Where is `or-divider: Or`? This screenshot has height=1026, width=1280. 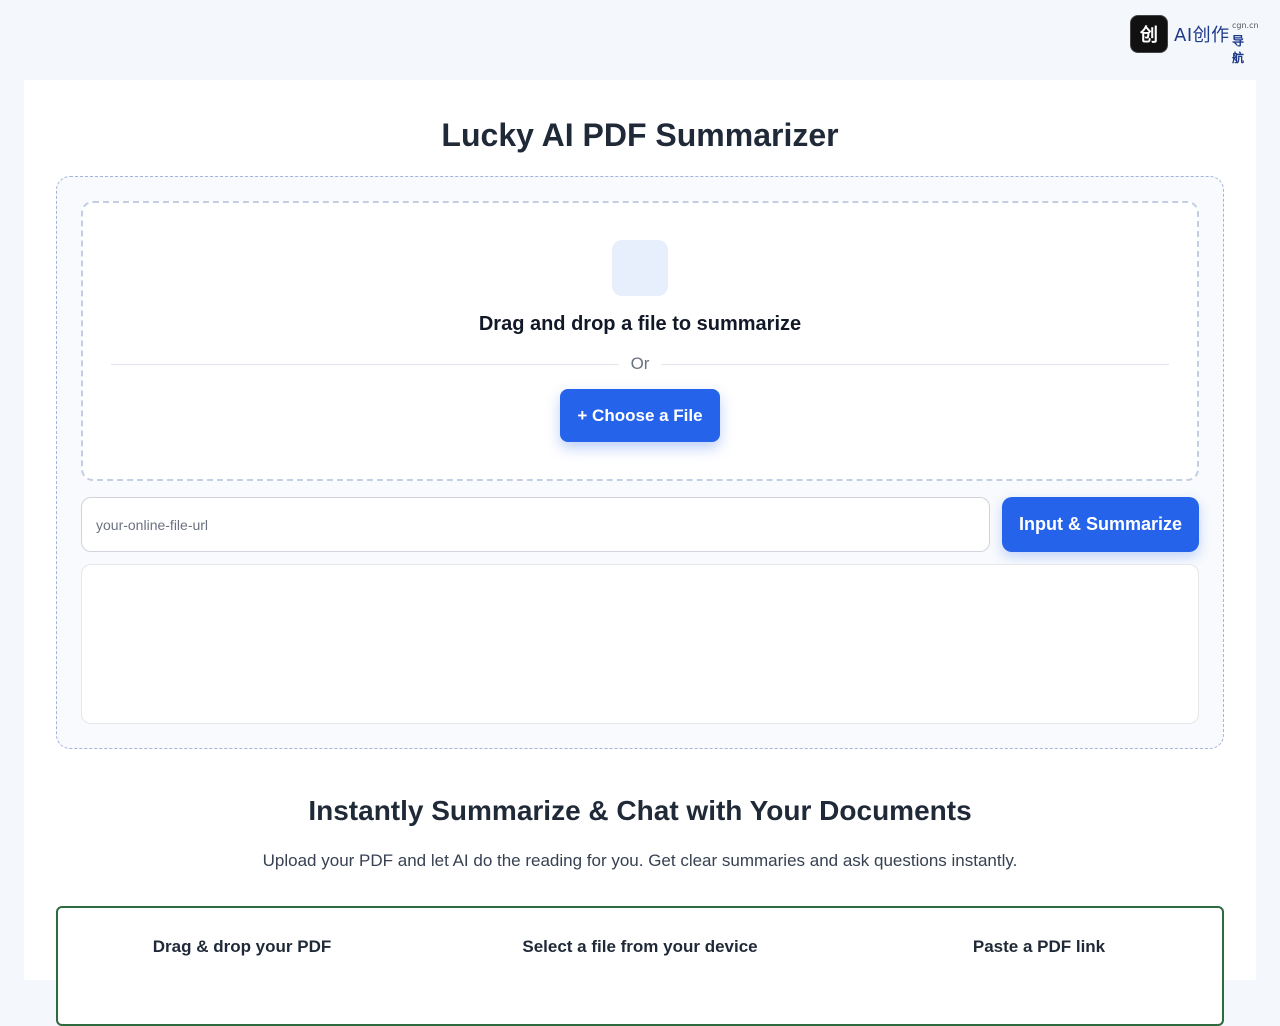 or-divider: Or is located at coordinates (640, 364).